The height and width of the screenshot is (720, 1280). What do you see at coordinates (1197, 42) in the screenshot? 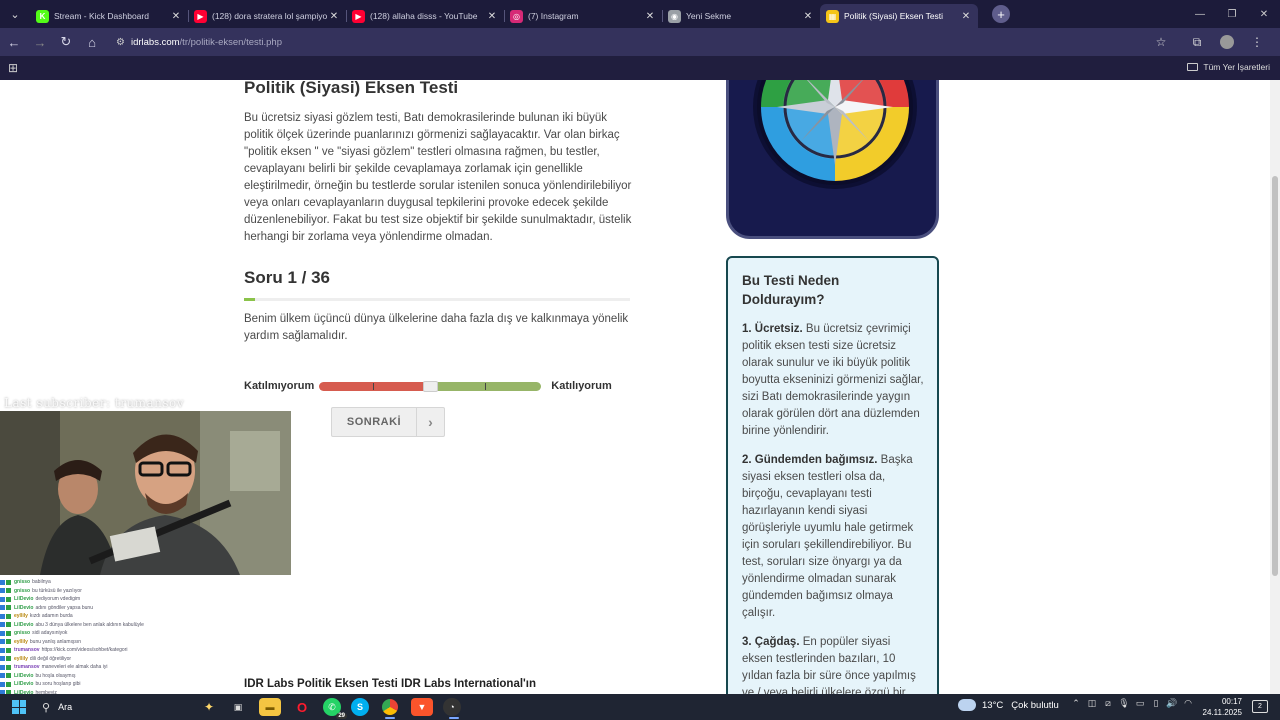
I see `extensions-icon: ⧉` at bounding box center [1197, 42].